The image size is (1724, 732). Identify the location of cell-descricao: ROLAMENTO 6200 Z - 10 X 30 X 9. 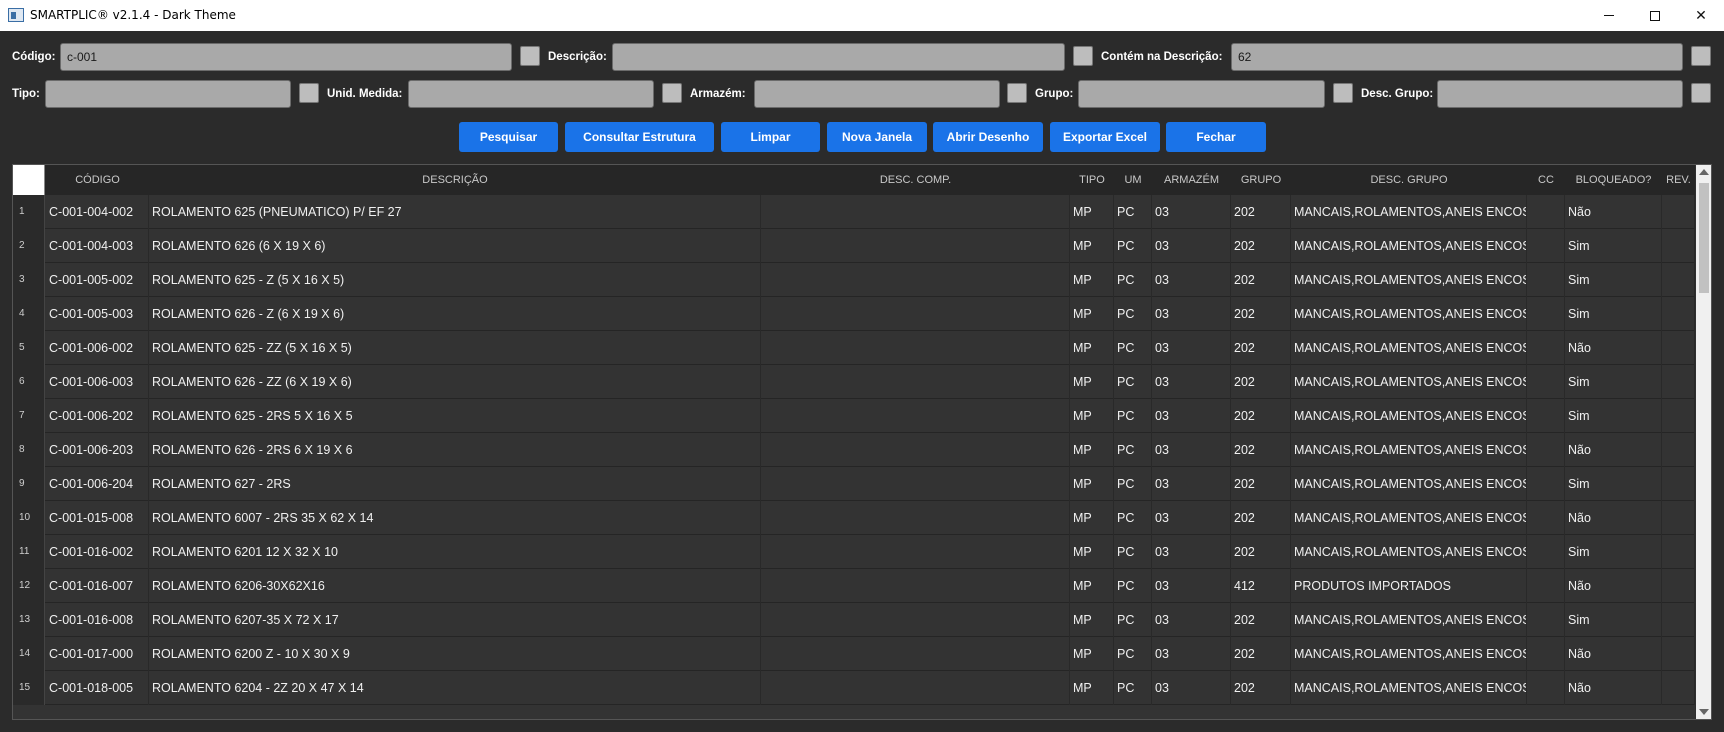
(455, 654).